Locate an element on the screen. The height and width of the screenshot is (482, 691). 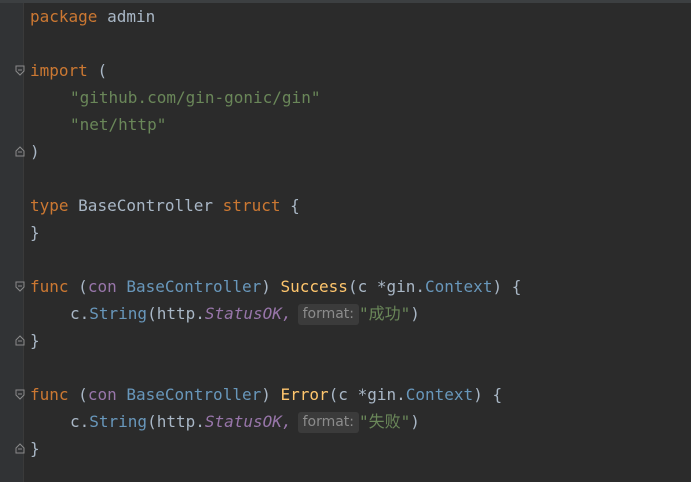
struct-close-brace: } is located at coordinates (35, 232).